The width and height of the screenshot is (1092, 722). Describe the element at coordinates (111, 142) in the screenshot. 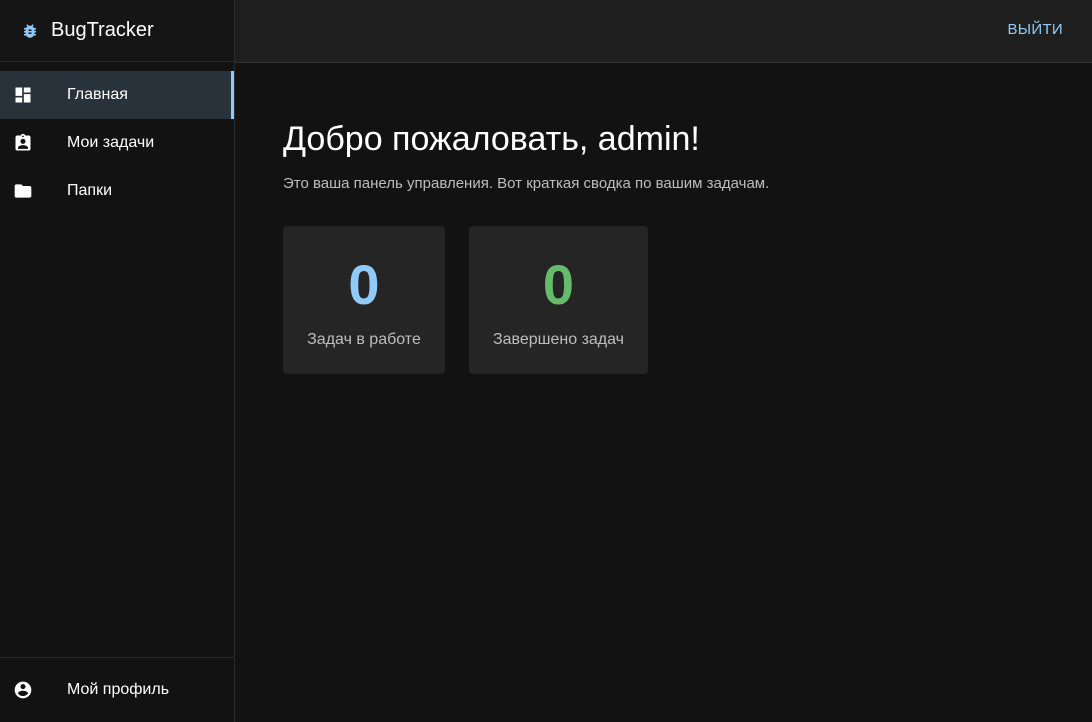

I see `sidebar-item-label: Мои задачи` at that location.